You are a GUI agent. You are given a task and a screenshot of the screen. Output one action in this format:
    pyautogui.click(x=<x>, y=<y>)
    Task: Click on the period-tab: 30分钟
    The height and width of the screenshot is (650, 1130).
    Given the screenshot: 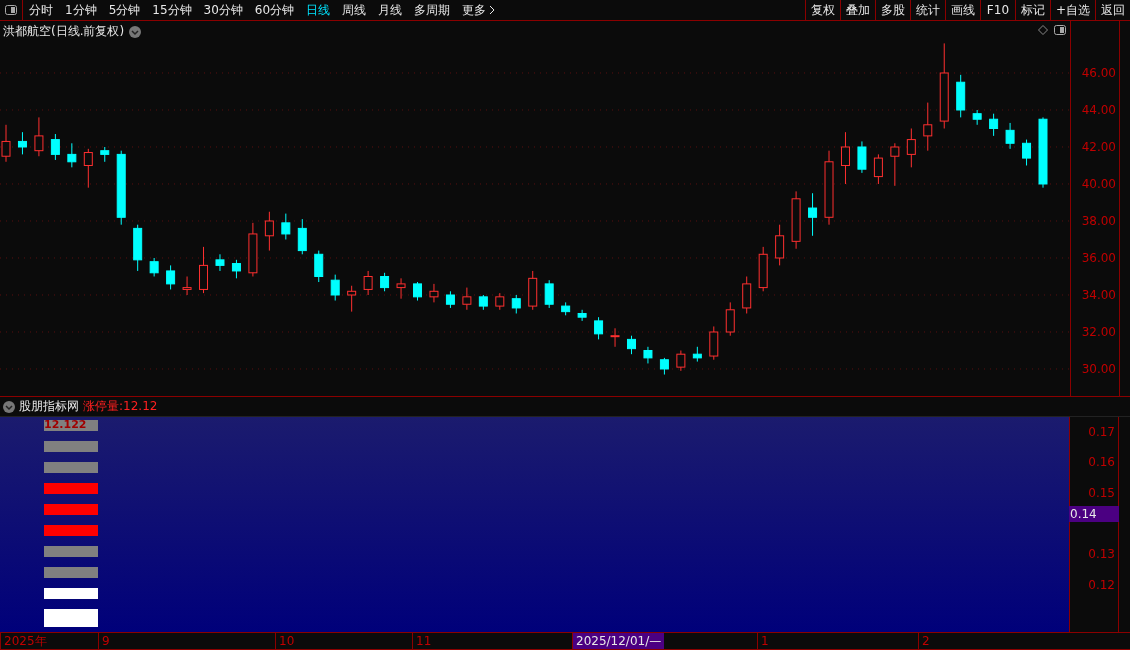 What is the action you would take?
    pyautogui.click(x=223, y=10)
    